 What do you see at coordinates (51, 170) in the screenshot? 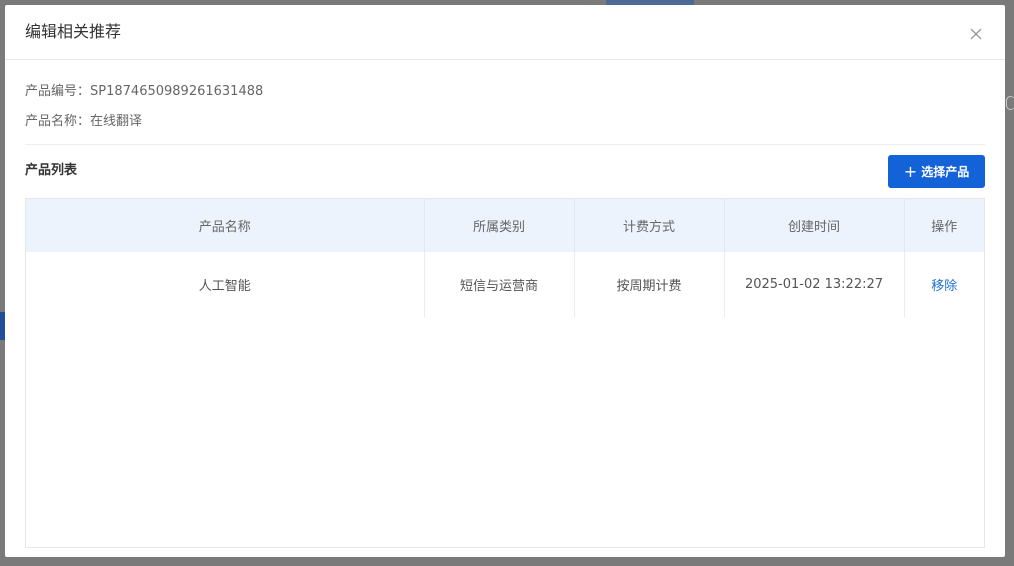
I see `product-list-title: 产品列表` at bounding box center [51, 170].